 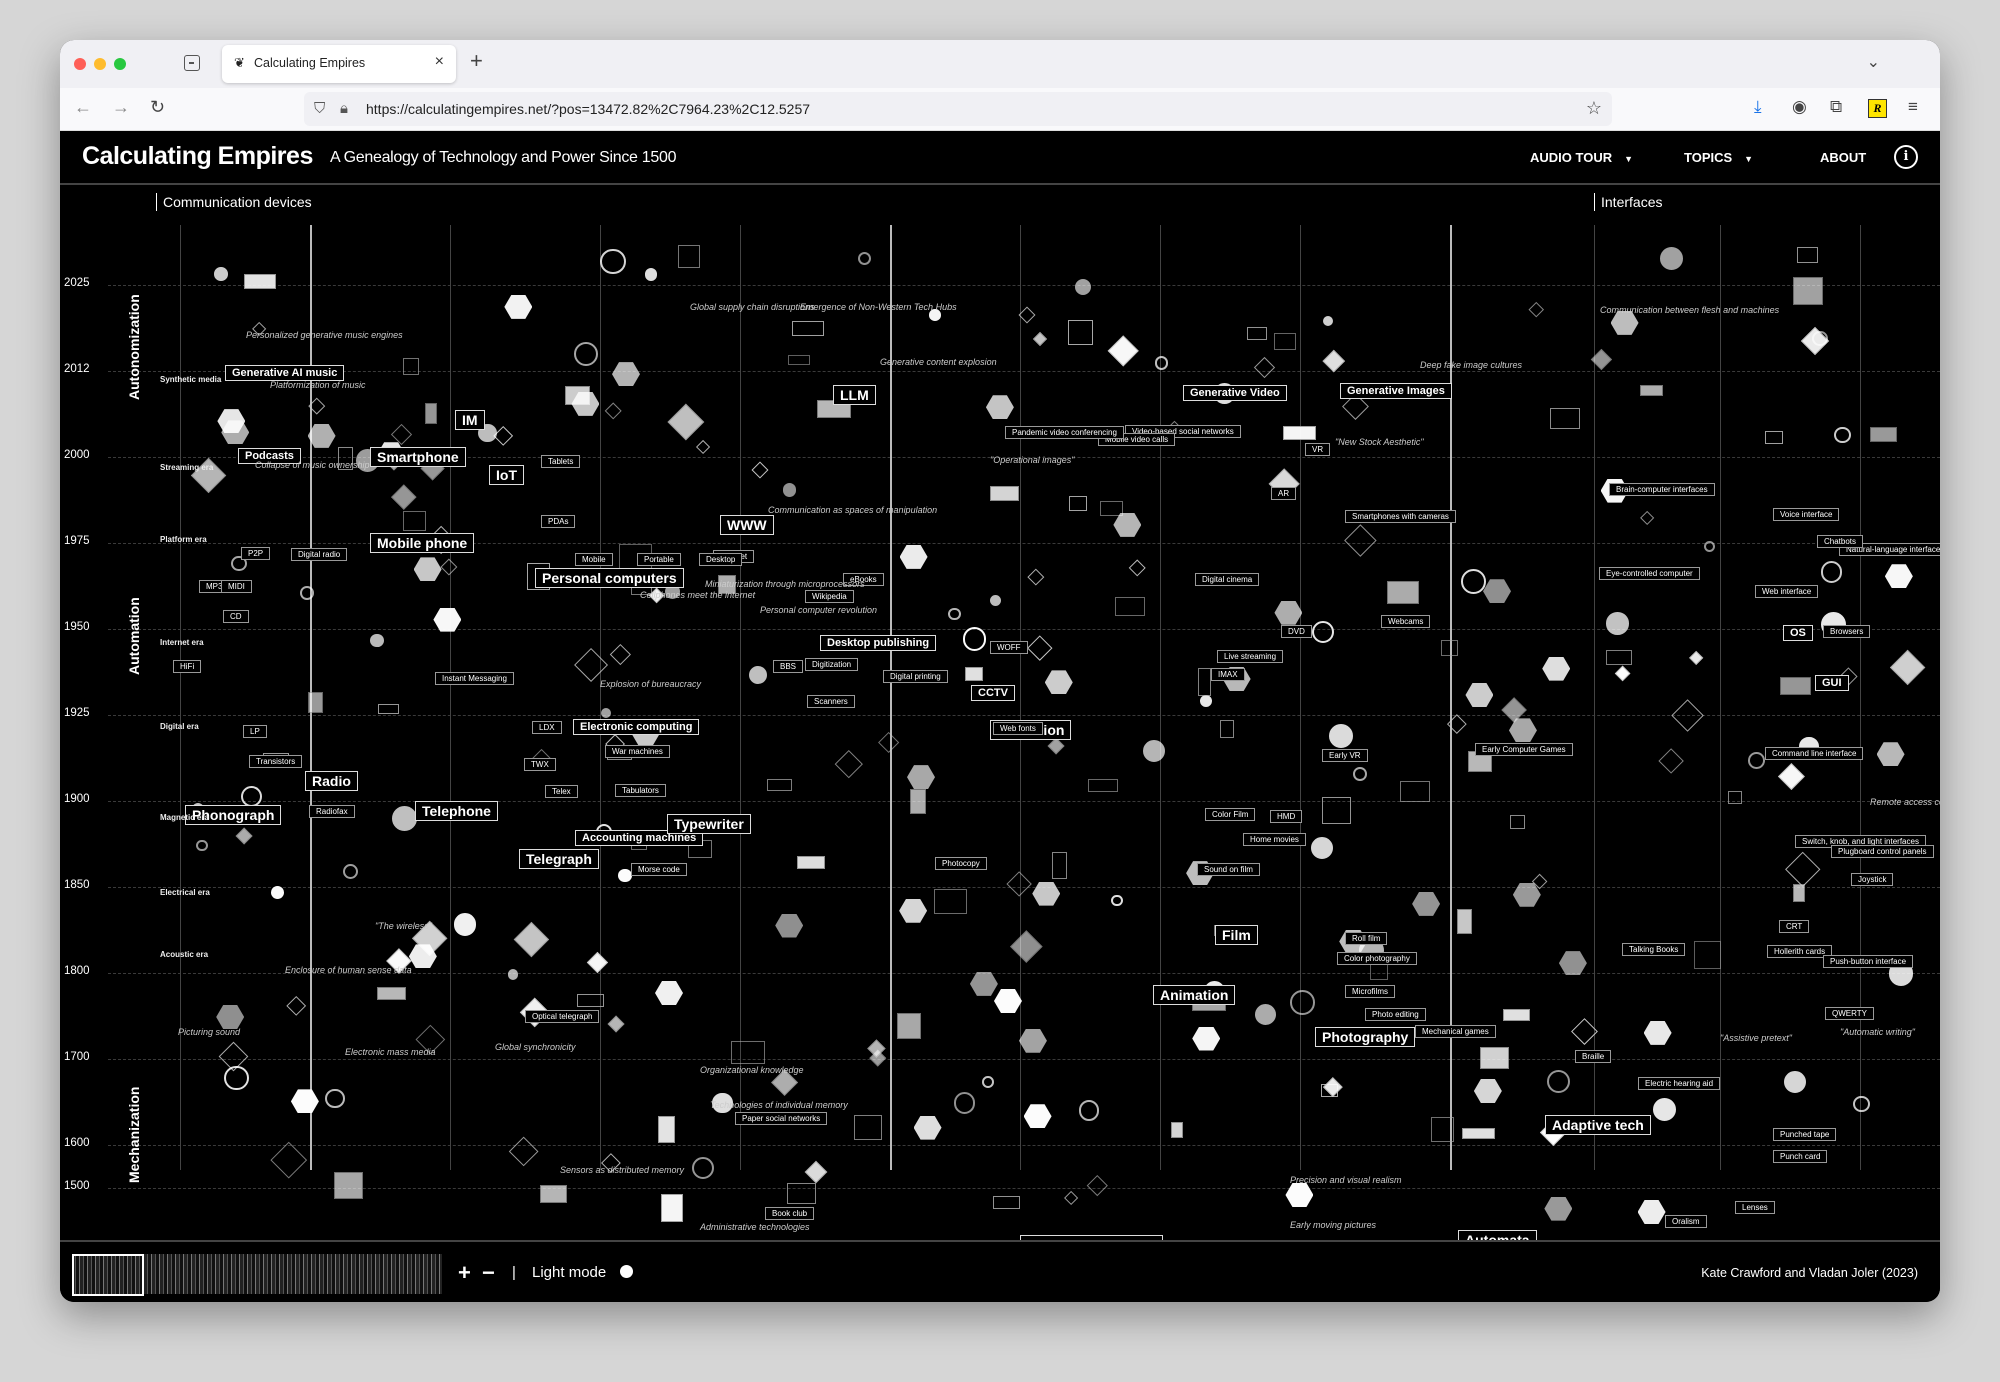 I want to click on map-node-automata: Automata, so click(x=1497, y=1235).